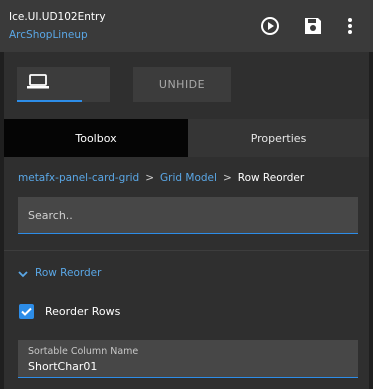 This screenshot has width=373, height=389. Describe the element at coordinates (271, 178) in the screenshot. I see `breadcrumb-item-current: Row Reorder` at that location.